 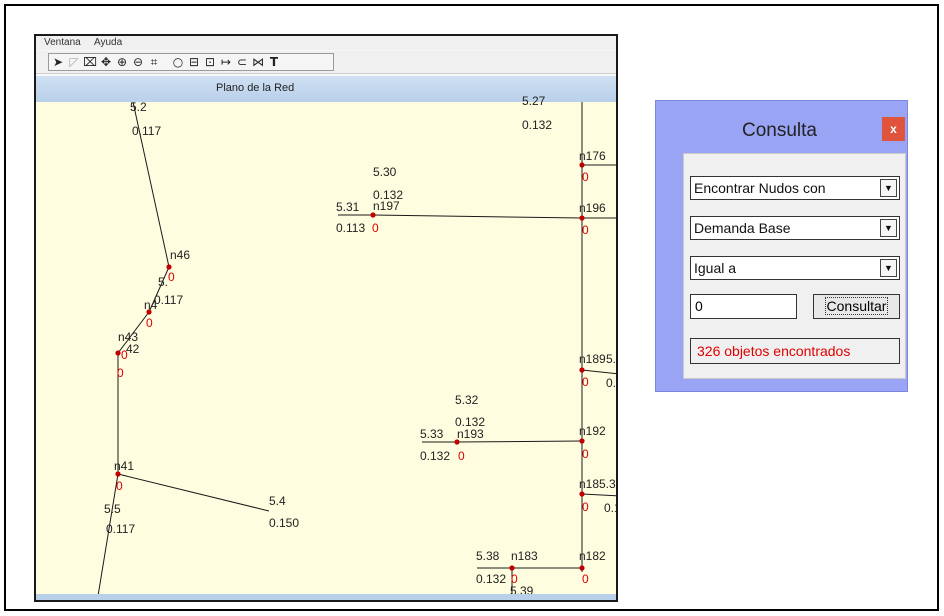 What do you see at coordinates (118, 353) in the screenshot?
I see `node-n43` at bounding box center [118, 353].